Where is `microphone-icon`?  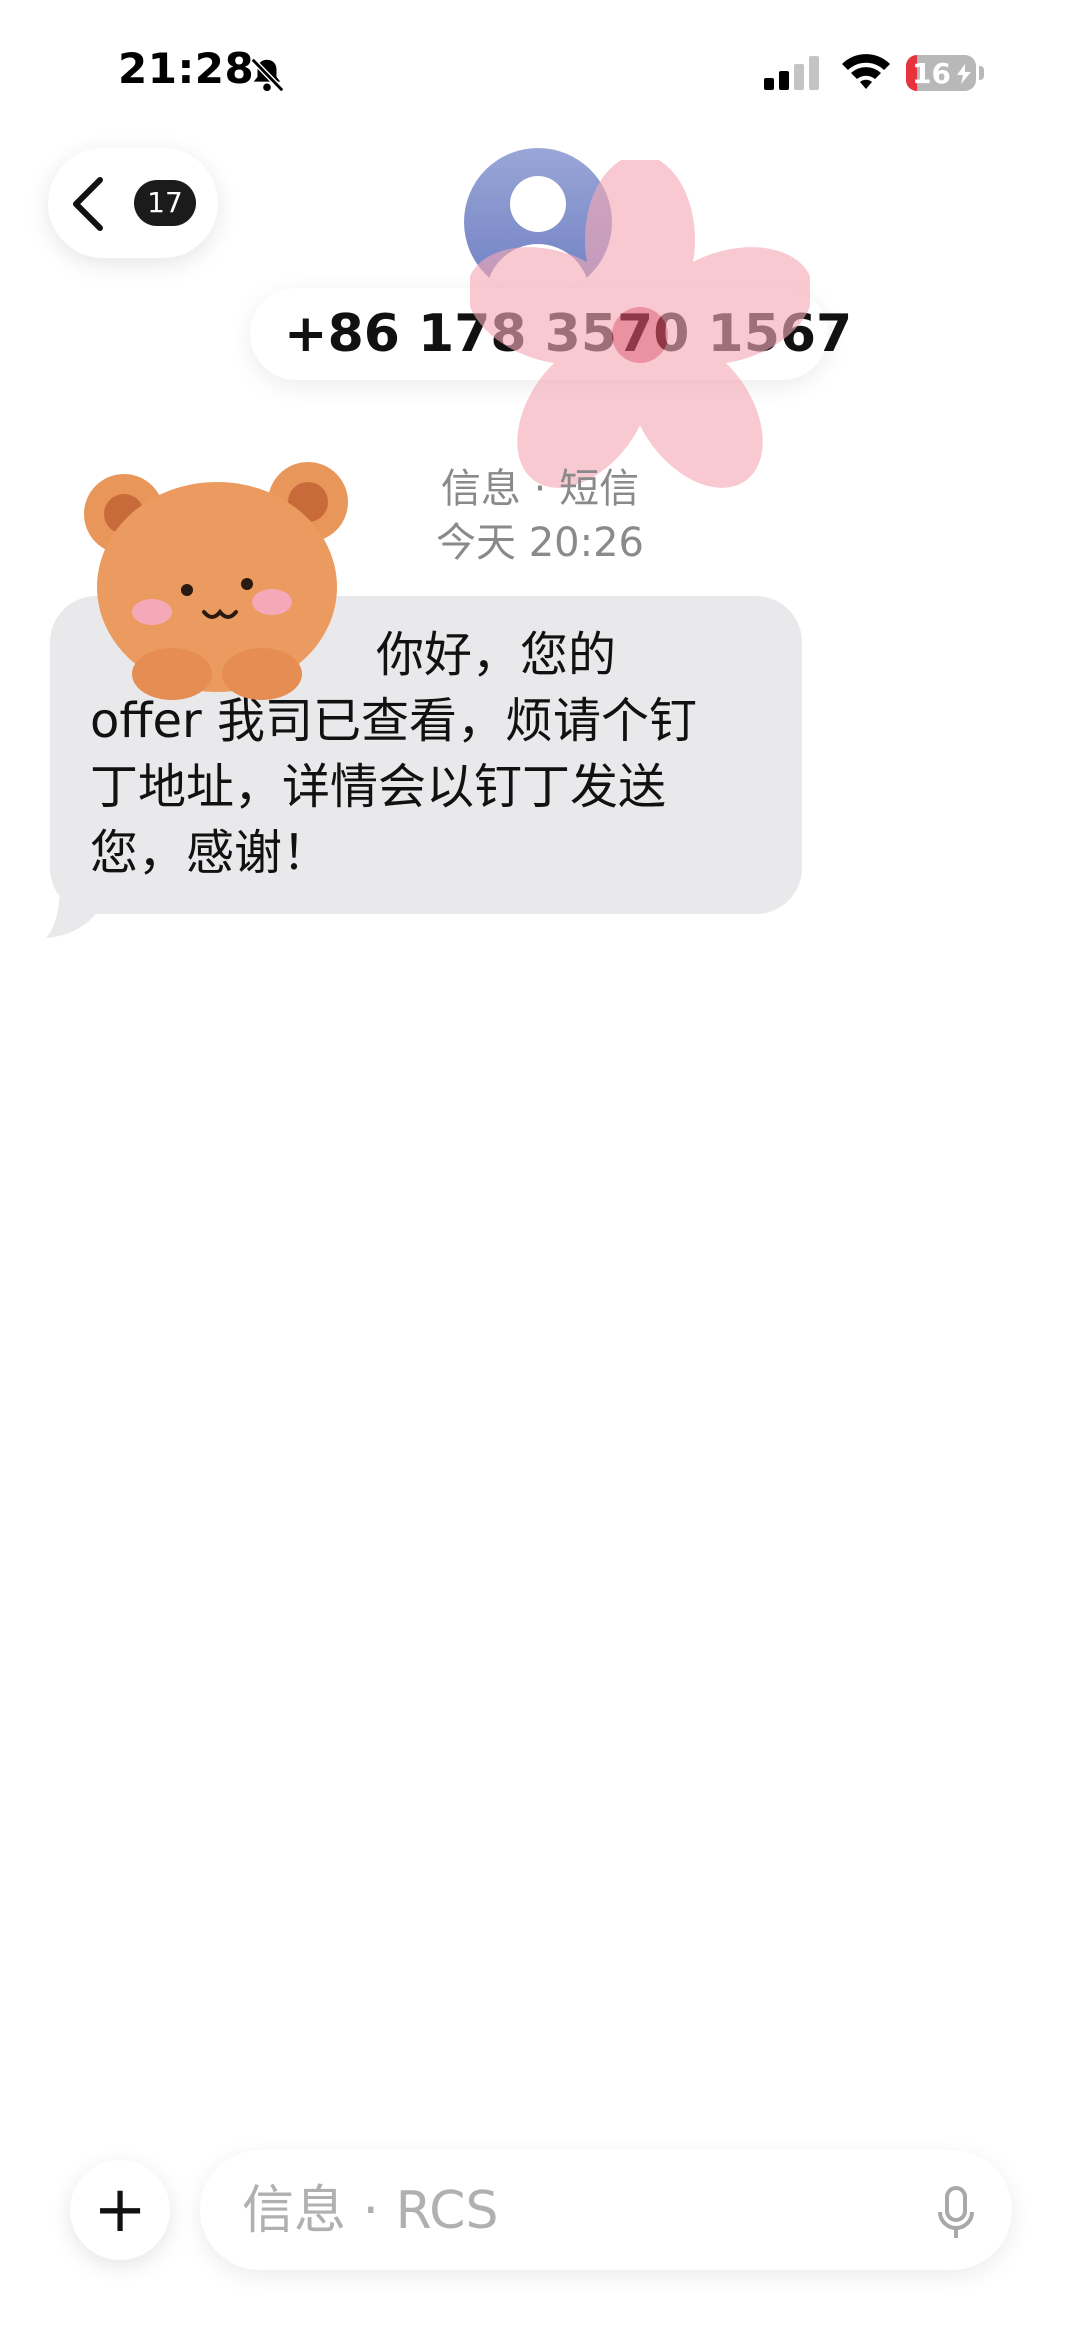
microphone-icon is located at coordinates (956, 2214).